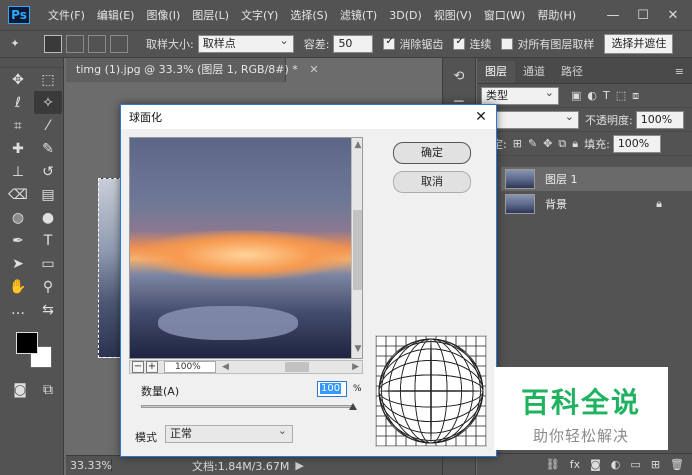 Image resolution: width=692 pixels, height=475 pixels. Describe the element at coordinates (48, 148) in the screenshot. I see `brush-tool-icon: ✎` at that location.